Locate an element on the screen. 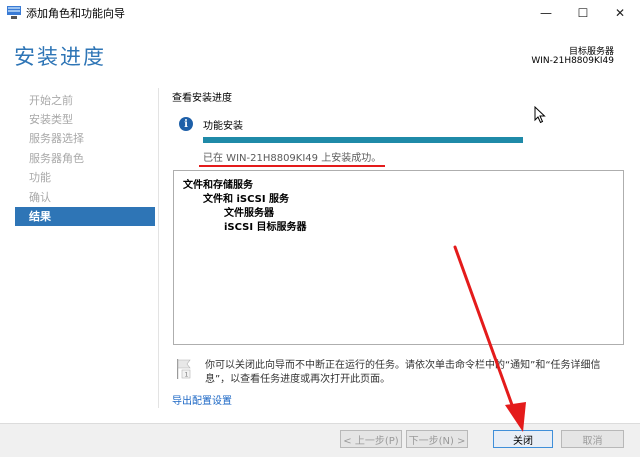 The width and height of the screenshot is (640, 457). section-label: 查看安装进度 is located at coordinates (202, 98).